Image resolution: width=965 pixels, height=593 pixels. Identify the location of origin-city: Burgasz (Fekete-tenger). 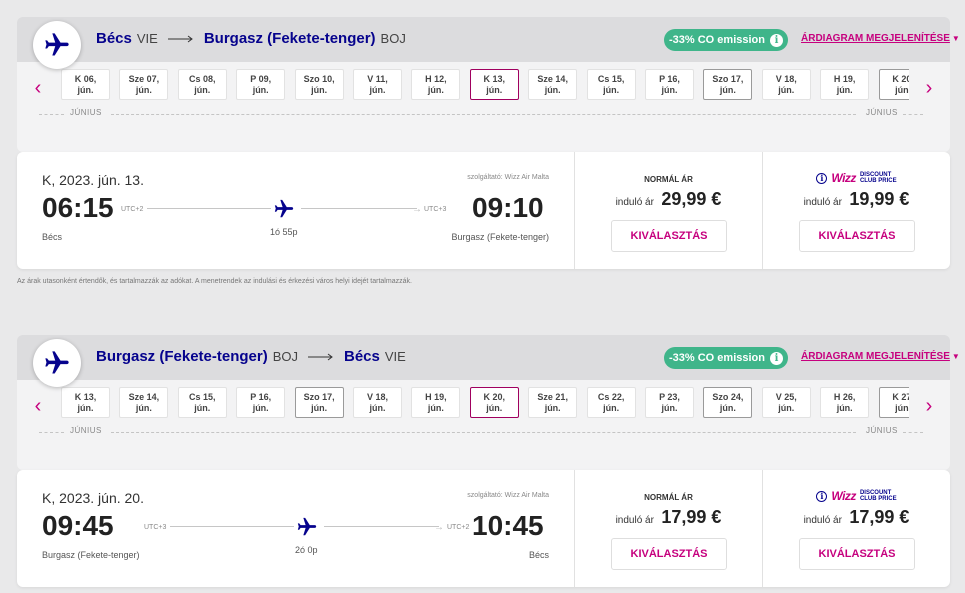
(182, 356).